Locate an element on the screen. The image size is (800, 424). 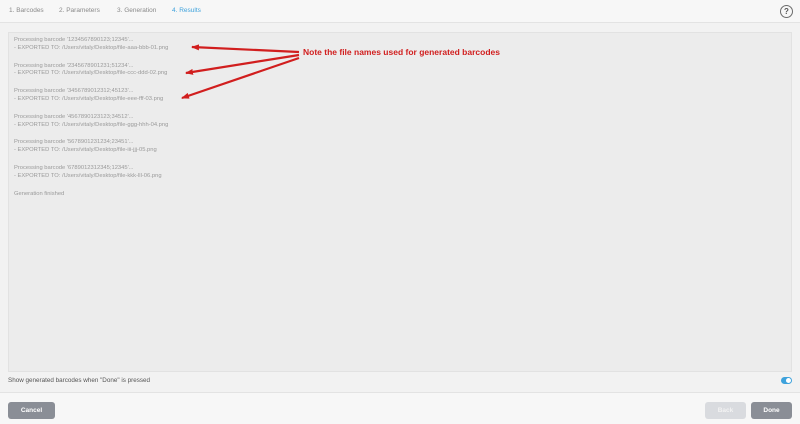
tab-generation: 3. Generation is located at coordinates (136, 11).